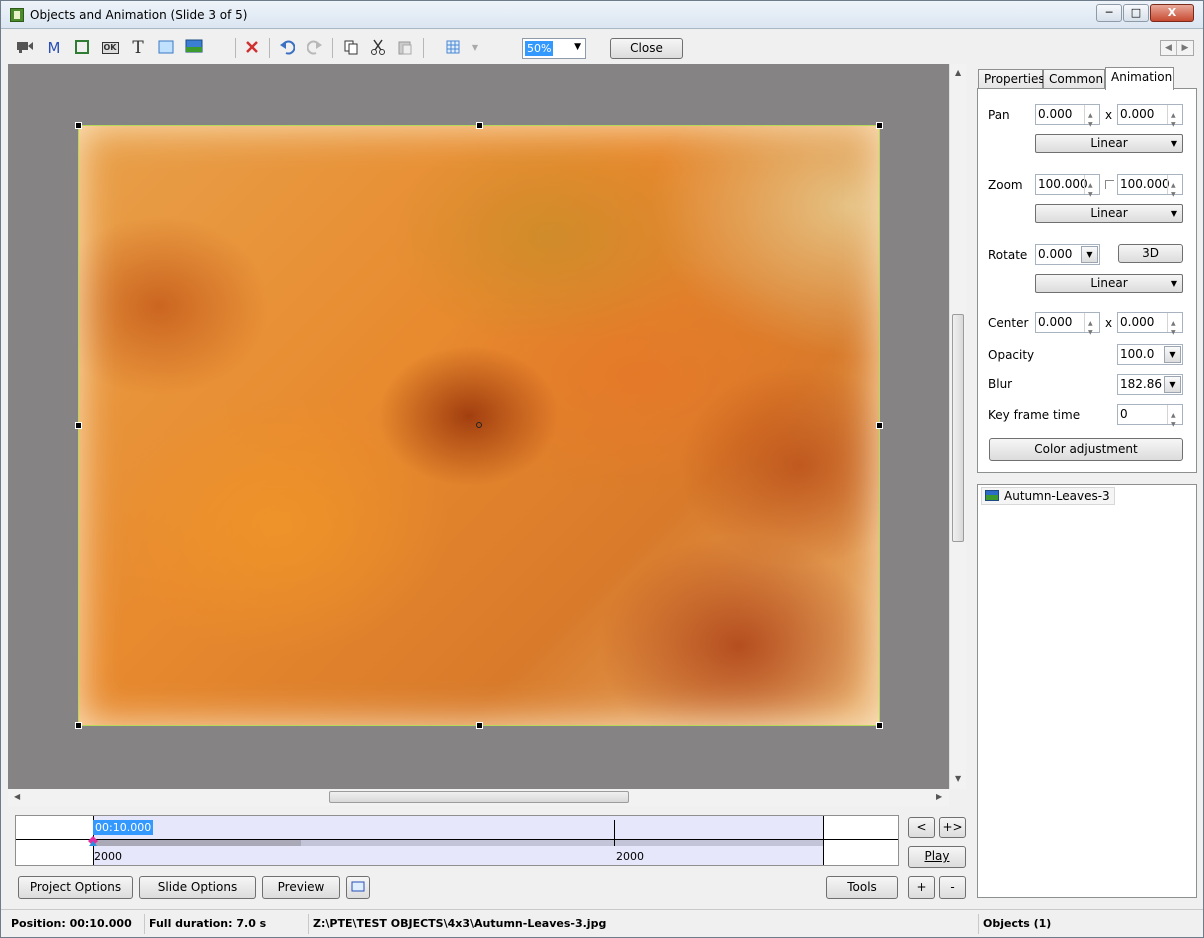 The image size is (1204, 938). What do you see at coordinates (479, 125) in the screenshot?
I see `resize-handle-top` at bounding box center [479, 125].